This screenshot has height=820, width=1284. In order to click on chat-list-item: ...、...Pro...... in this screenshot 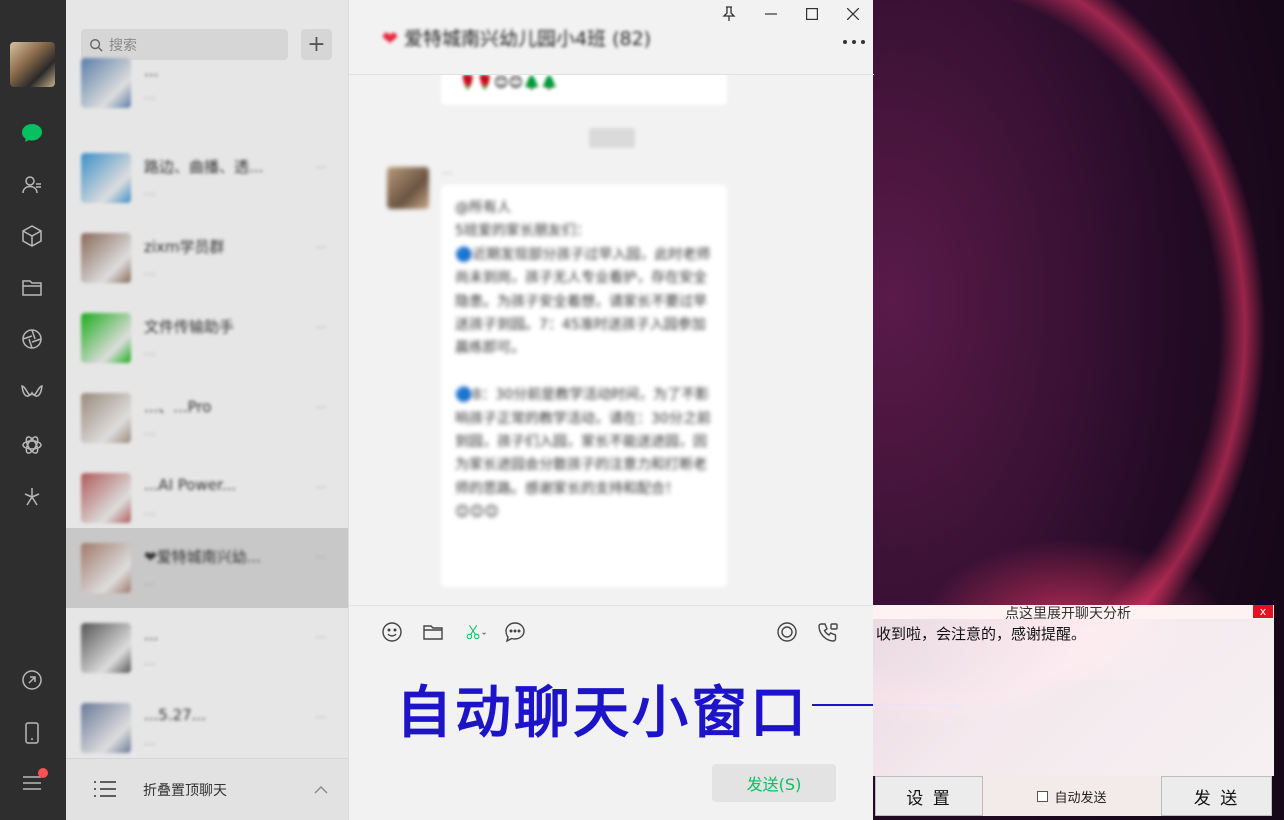, I will do `click(207, 418)`.